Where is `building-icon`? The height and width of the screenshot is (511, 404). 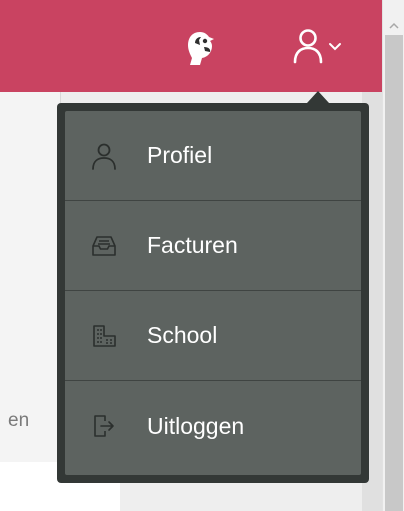
building-icon is located at coordinates (104, 336).